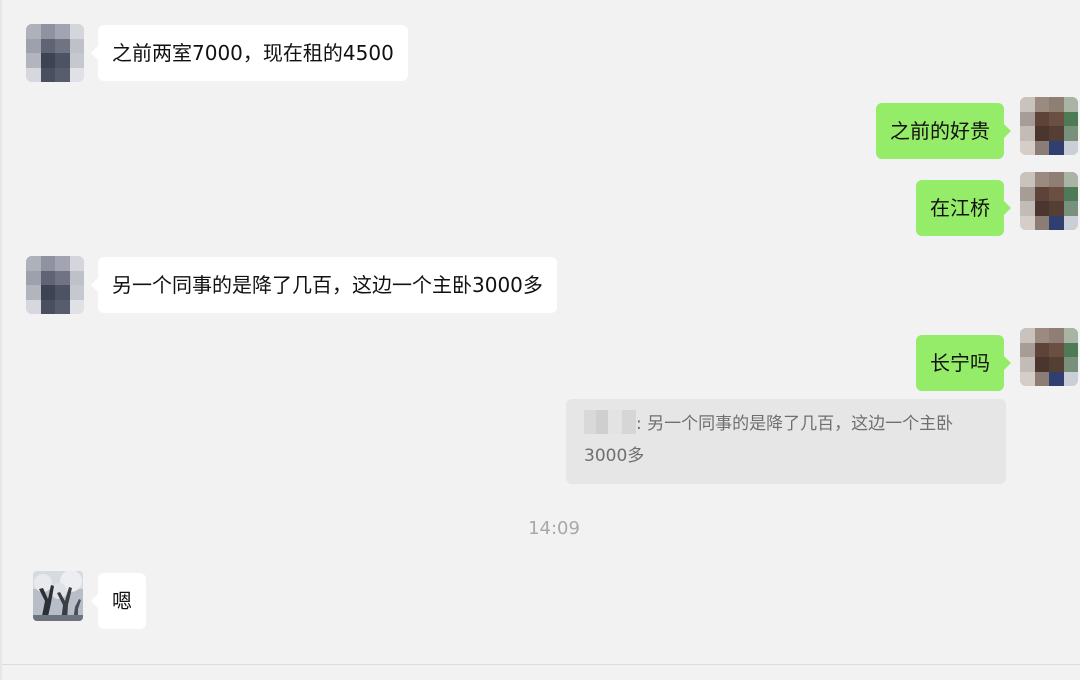 The width and height of the screenshot is (1080, 680). I want to click on quoted-sender-name-redacted, so click(610, 422).